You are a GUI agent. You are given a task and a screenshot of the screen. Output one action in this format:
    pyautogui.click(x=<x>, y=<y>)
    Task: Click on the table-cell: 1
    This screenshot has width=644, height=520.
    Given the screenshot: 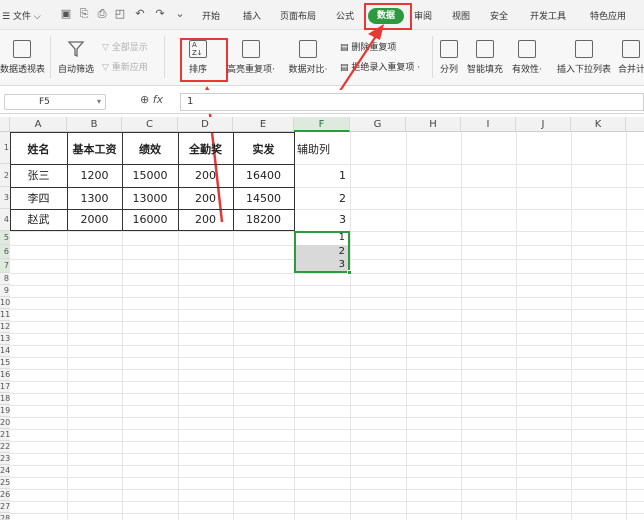 What is the action you would take?
    pyautogui.click(x=322, y=176)
    